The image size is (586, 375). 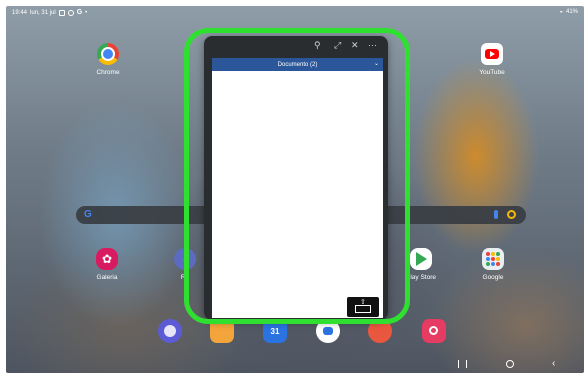 I want to click on app-google-folder: Google, so click(x=493, y=264).